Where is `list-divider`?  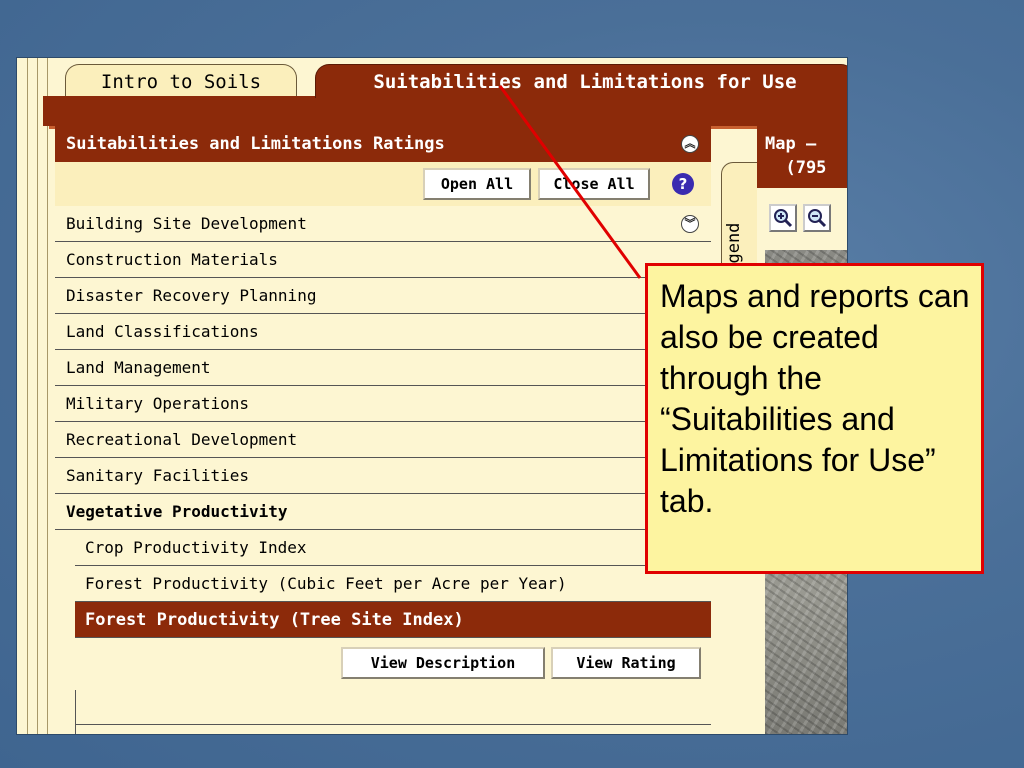
list-divider is located at coordinates (393, 724).